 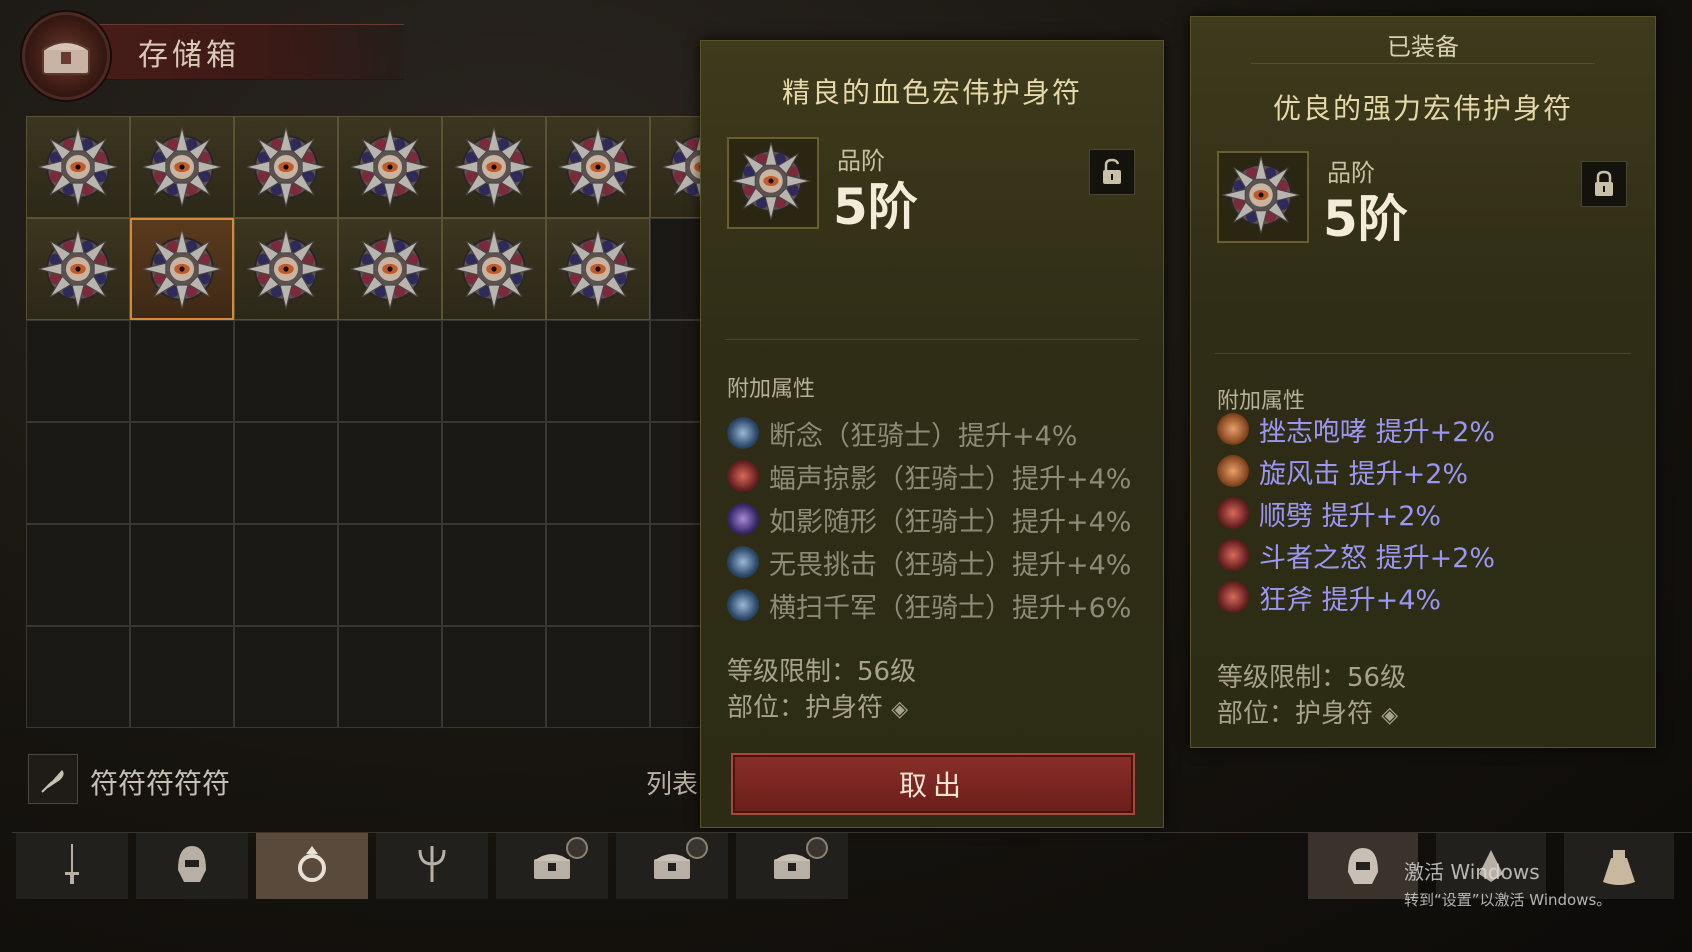 I want to click on character-tab, so click(x=1363, y=866).